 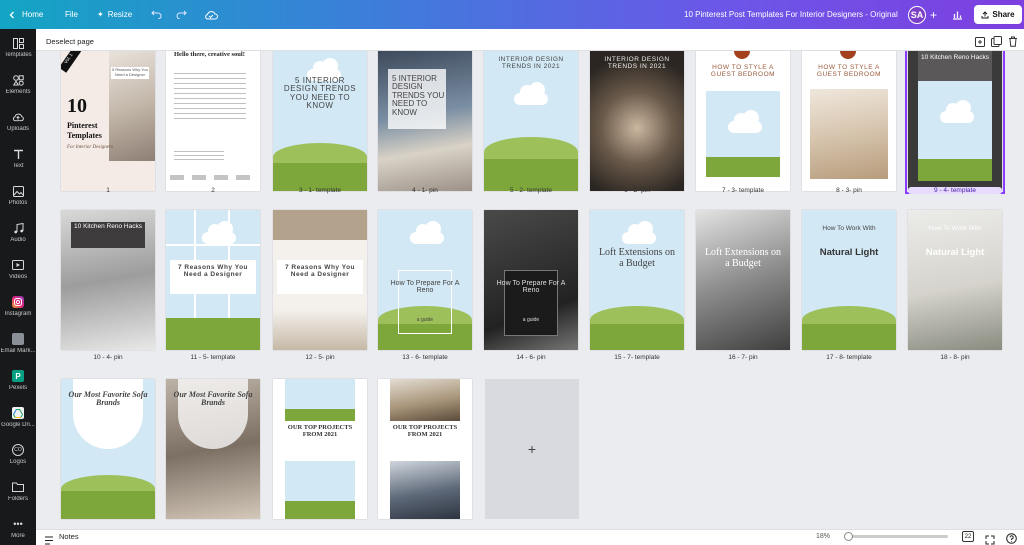 What do you see at coordinates (18, 314) in the screenshot?
I see `sidebar-item-instagram: Instagram` at bounding box center [18, 314].